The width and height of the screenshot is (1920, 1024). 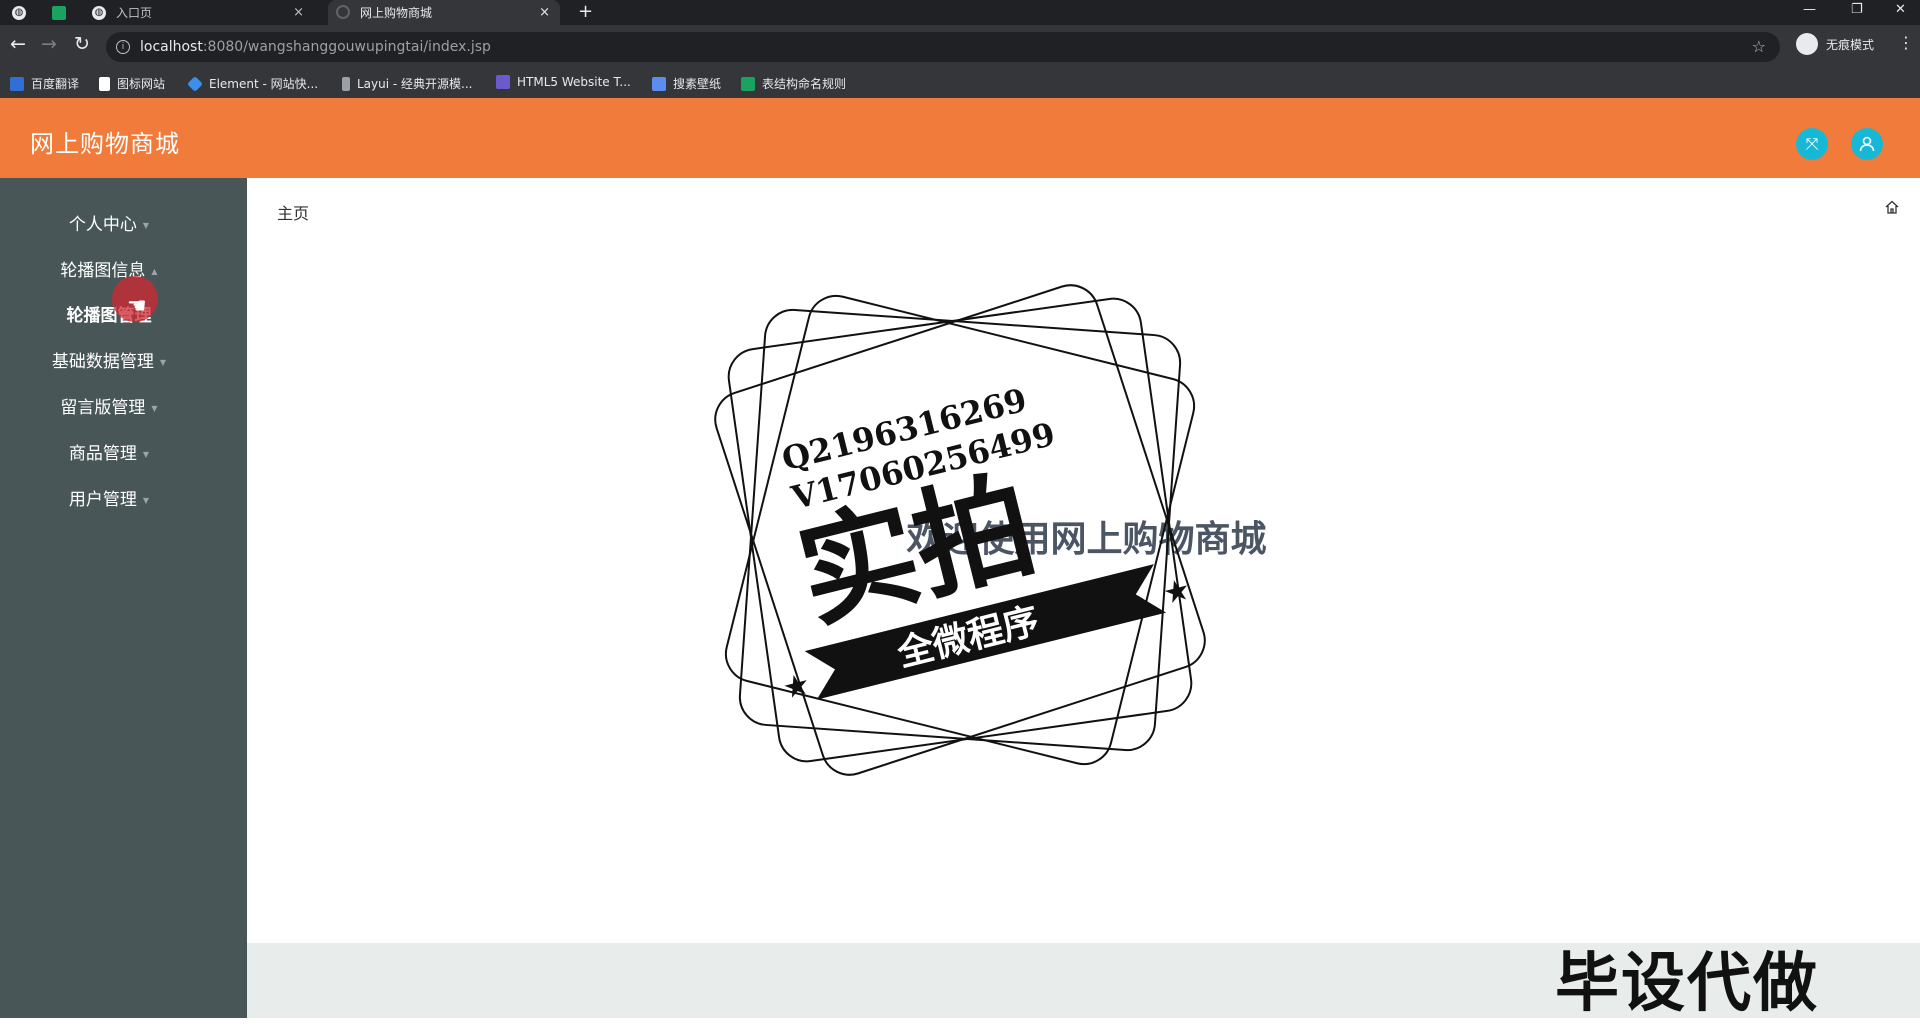 What do you see at coordinates (154, 271) in the screenshot?
I see `chevron-up-icon: ▲` at bounding box center [154, 271].